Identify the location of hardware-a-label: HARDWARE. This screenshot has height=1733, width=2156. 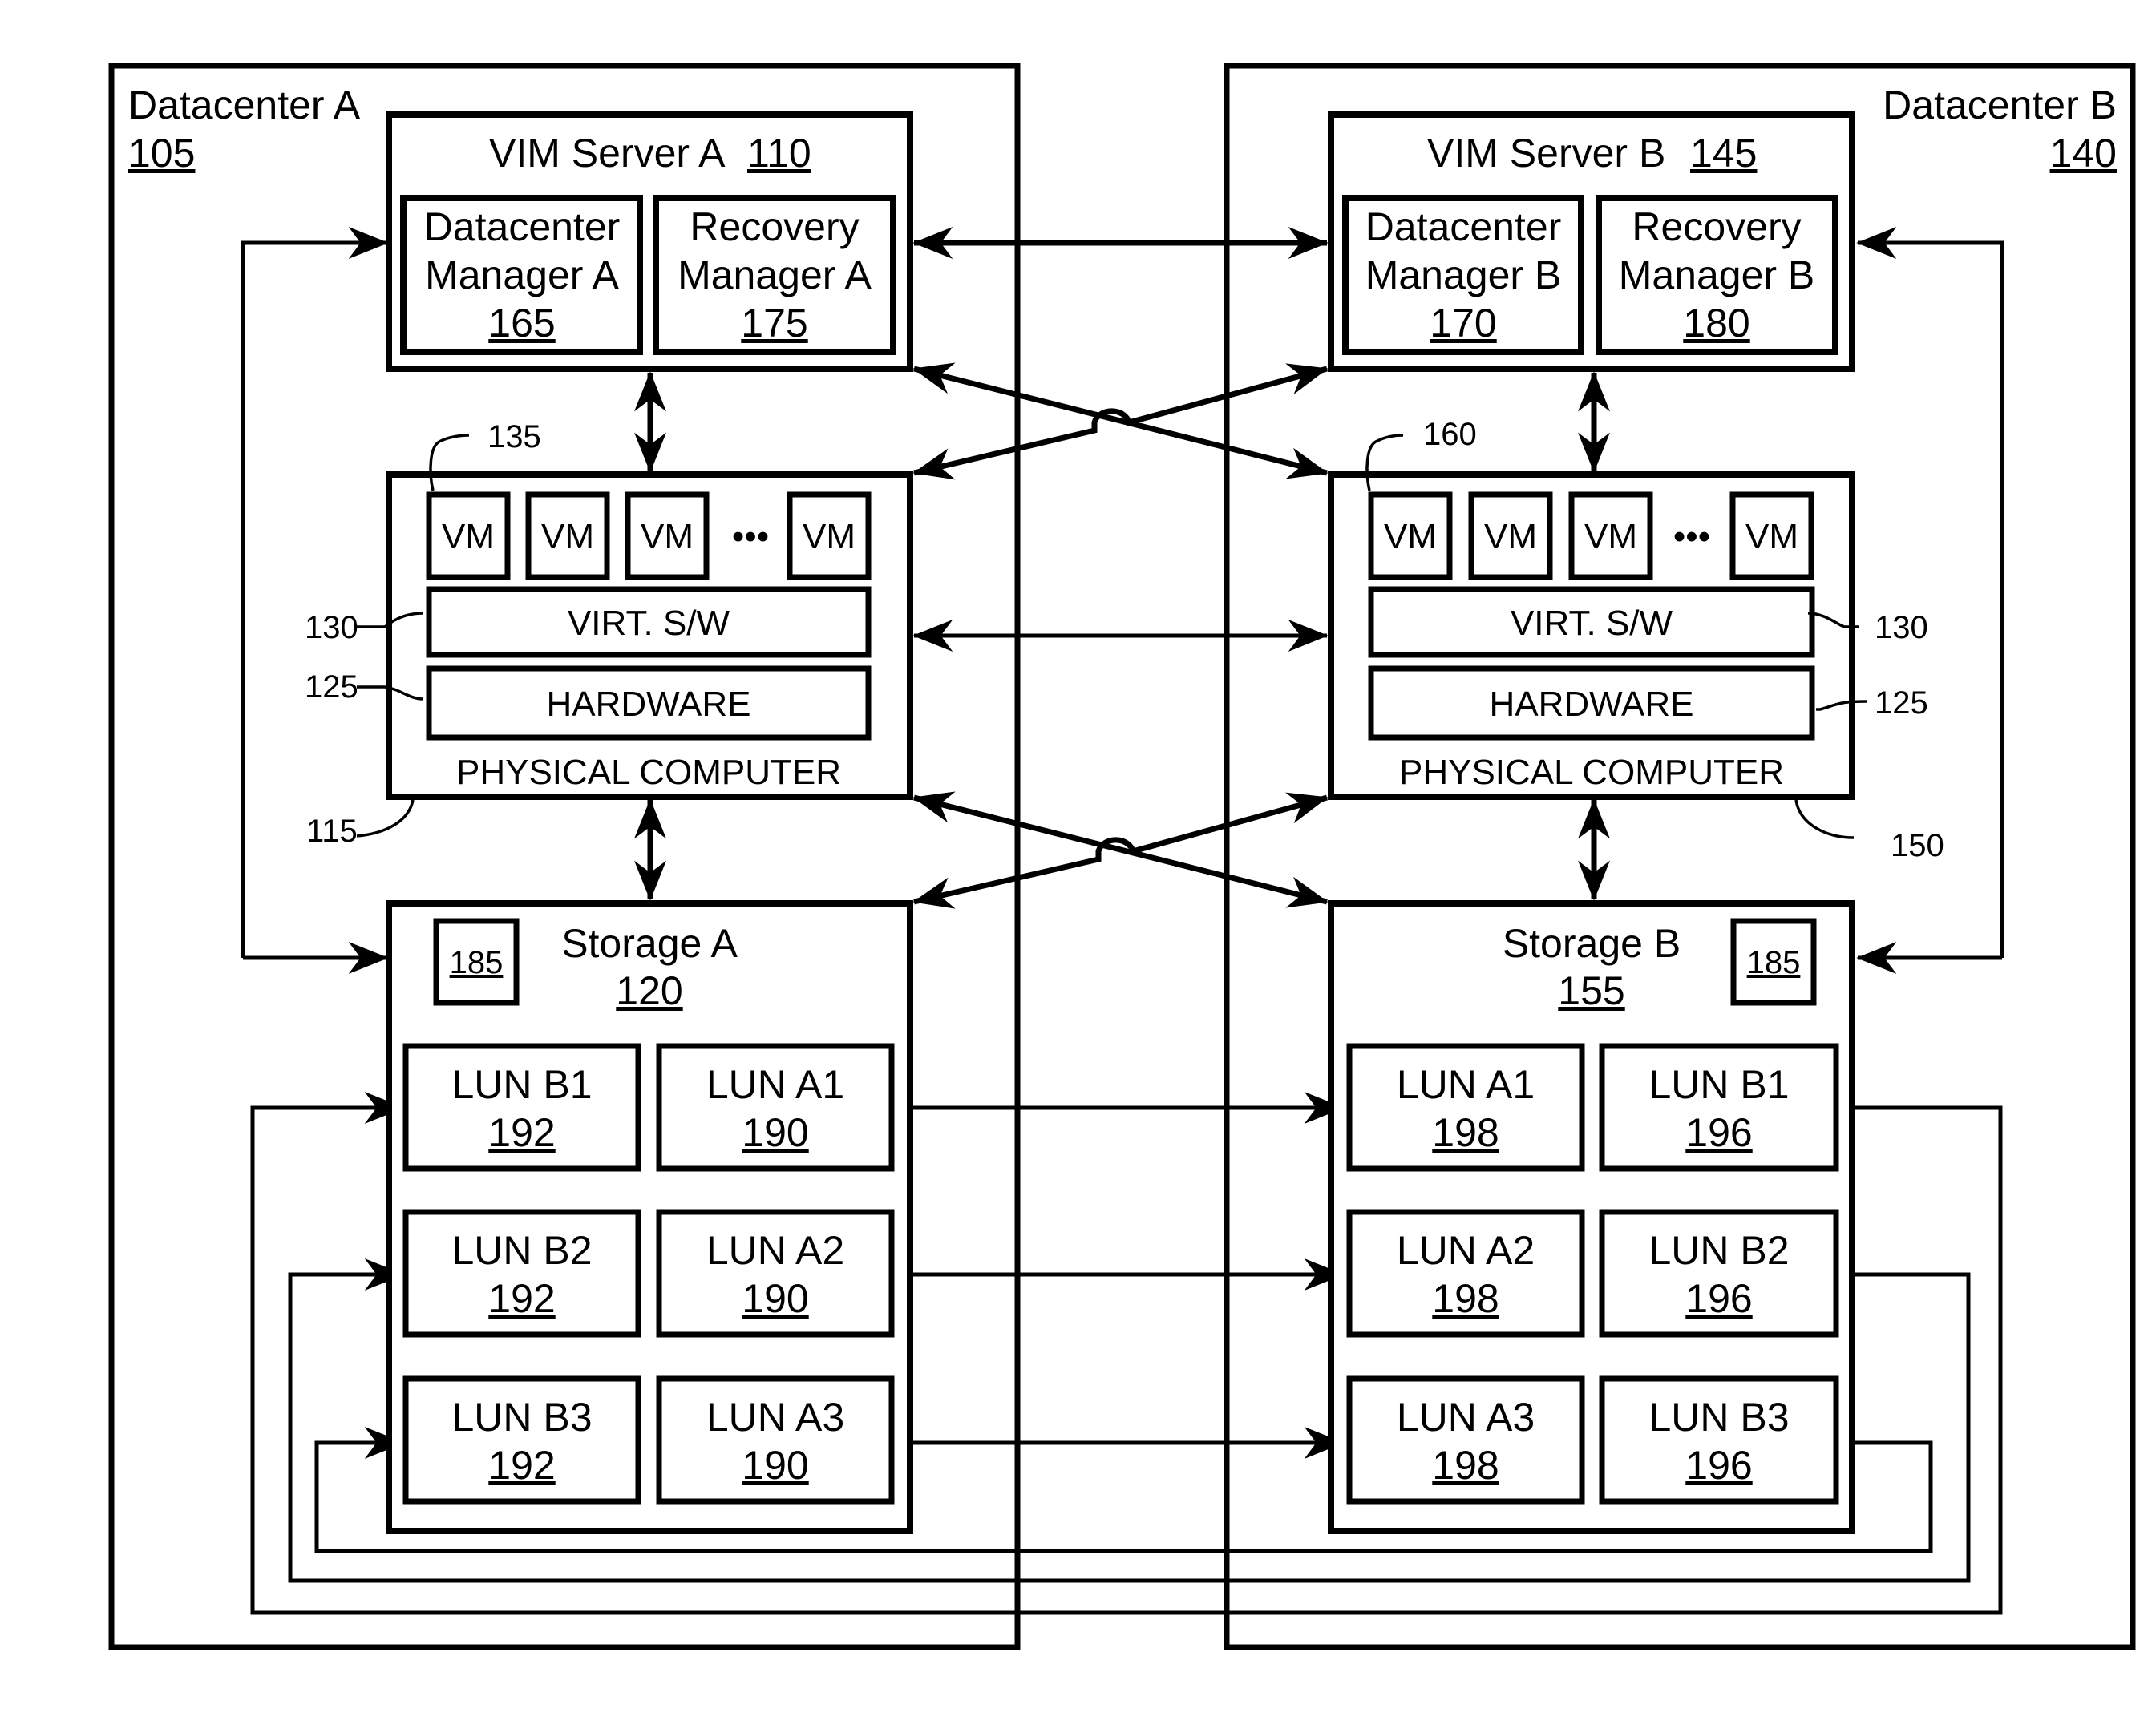
(648, 704).